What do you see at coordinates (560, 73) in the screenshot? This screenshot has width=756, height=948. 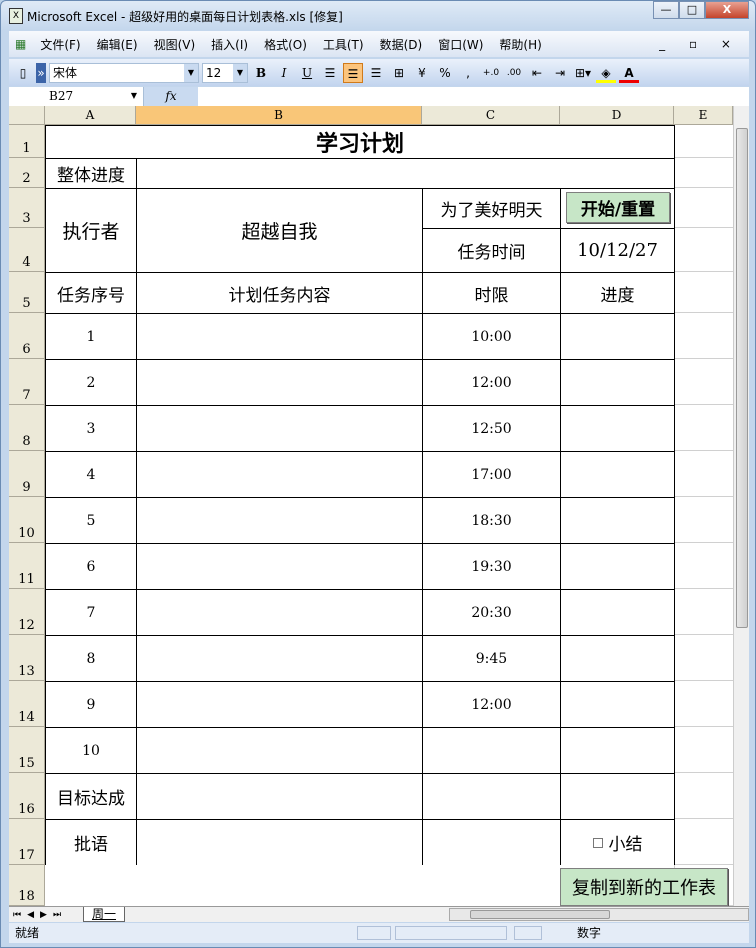 I see `increase-indent-icon: ⇥` at bounding box center [560, 73].